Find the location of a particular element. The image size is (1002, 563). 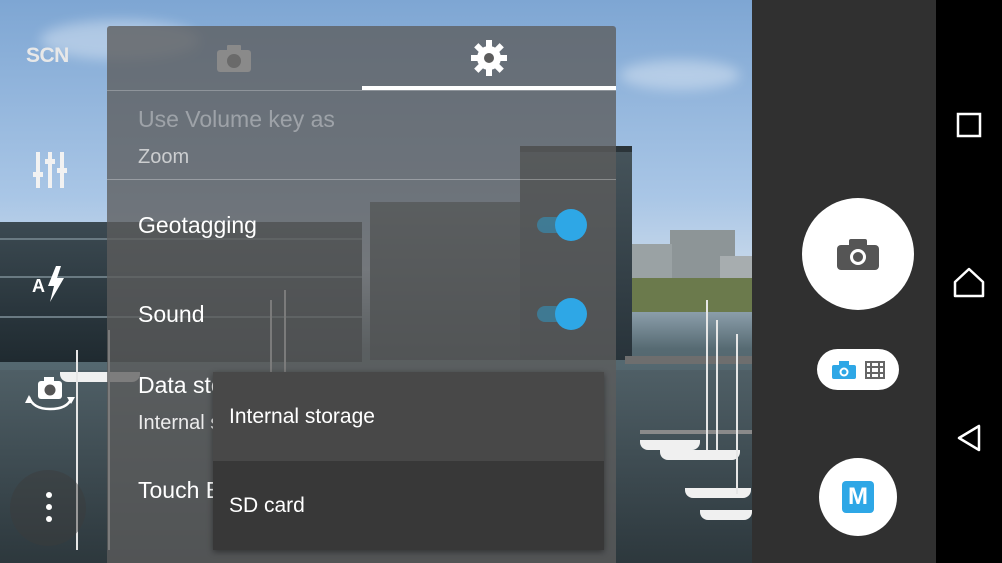

home-icon is located at coordinates (969, 282).